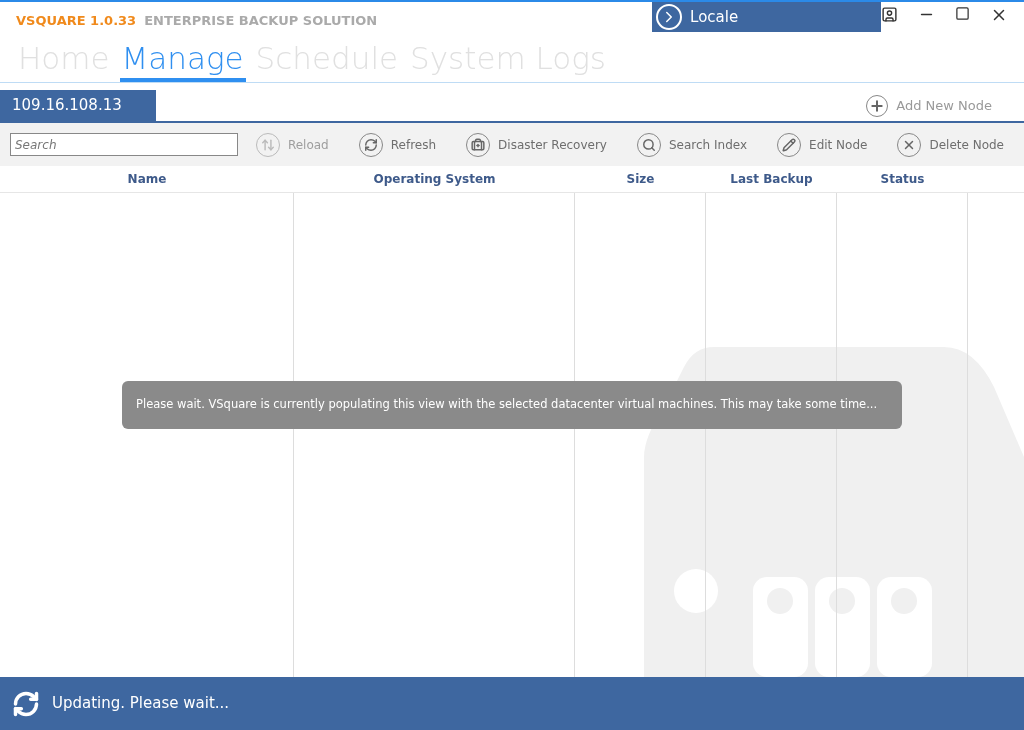 Image resolution: width=1024 pixels, height=730 pixels. What do you see at coordinates (962, 13) in the screenshot?
I see `maximize-icon` at bounding box center [962, 13].